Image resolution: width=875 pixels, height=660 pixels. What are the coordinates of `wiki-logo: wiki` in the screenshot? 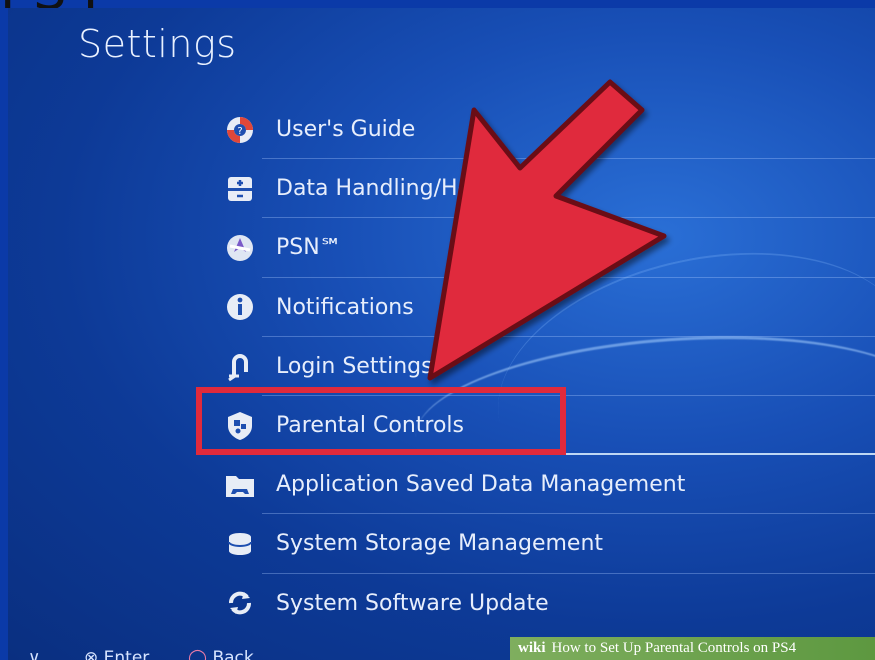 It's located at (532, 648).